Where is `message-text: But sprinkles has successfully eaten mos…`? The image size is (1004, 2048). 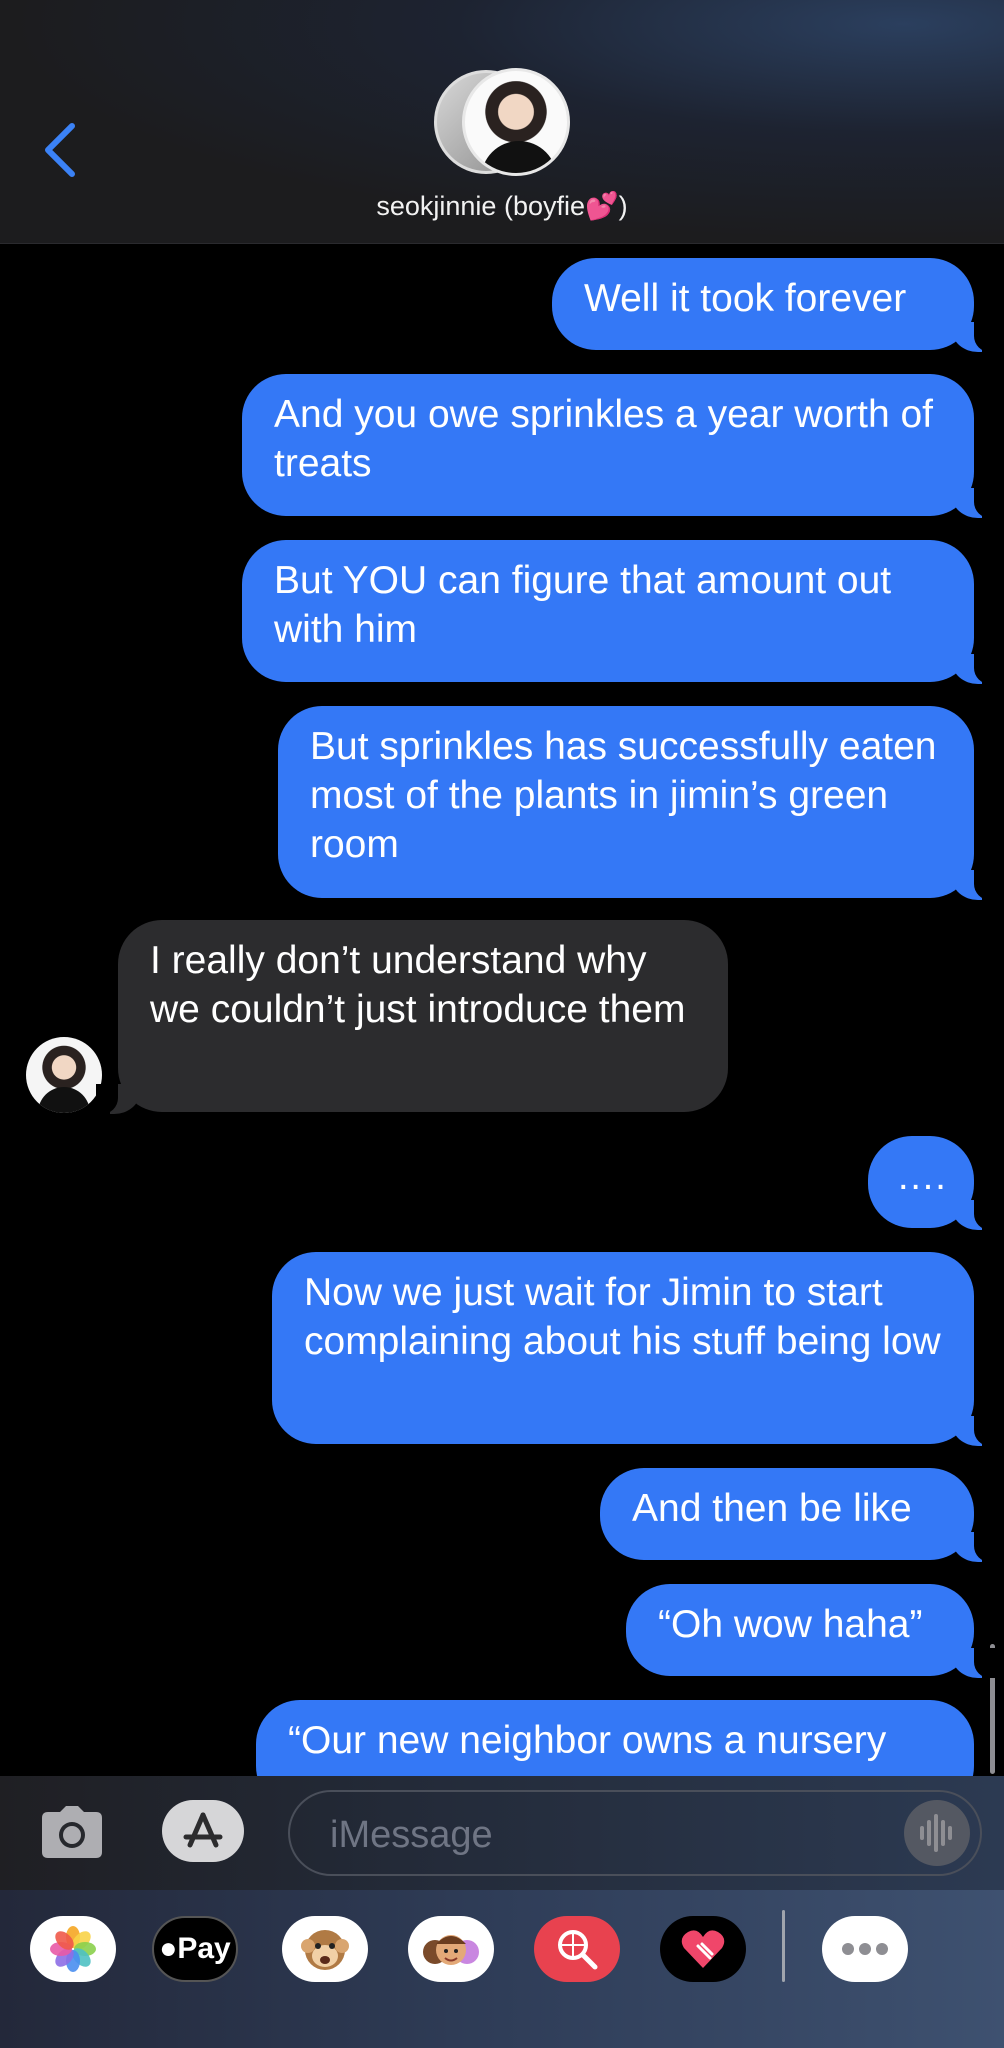
message-text: But sprinkles has successfully eaten mos… is located at coordinates (623, 795).